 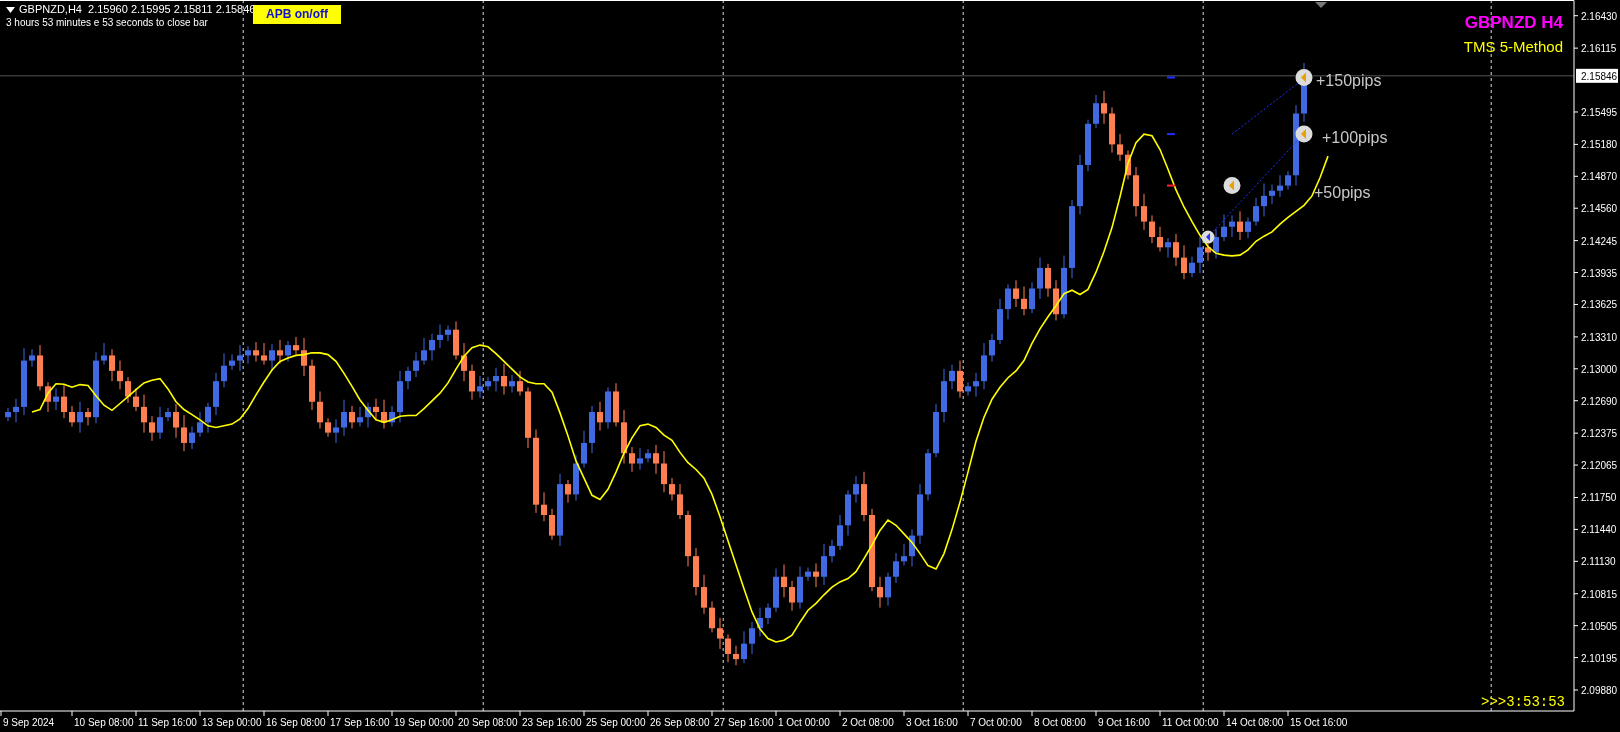 I want to click on chart-shift-icon, so click(x=1321, y=5).